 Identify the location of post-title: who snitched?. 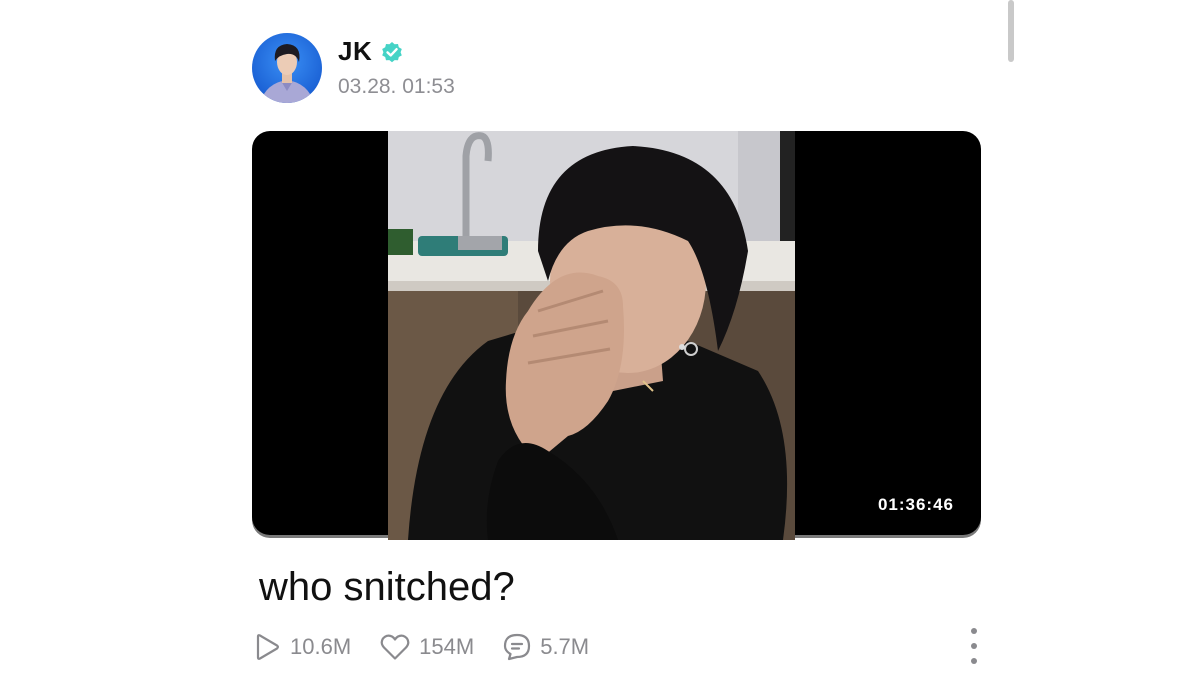
(387, 587).